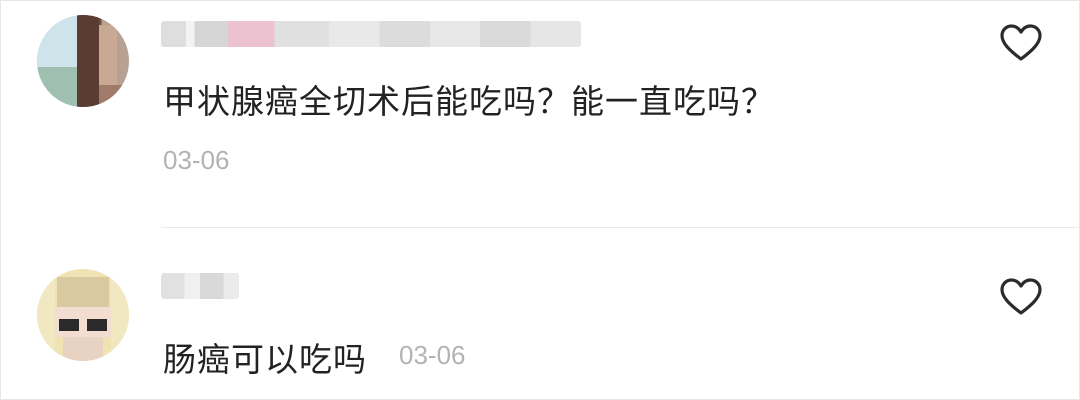 Image resolution: width=1080 pixels, height=400 pixels. Describe the element at coordinates (620, 227) in the screenshot. I see `divider` at that location.